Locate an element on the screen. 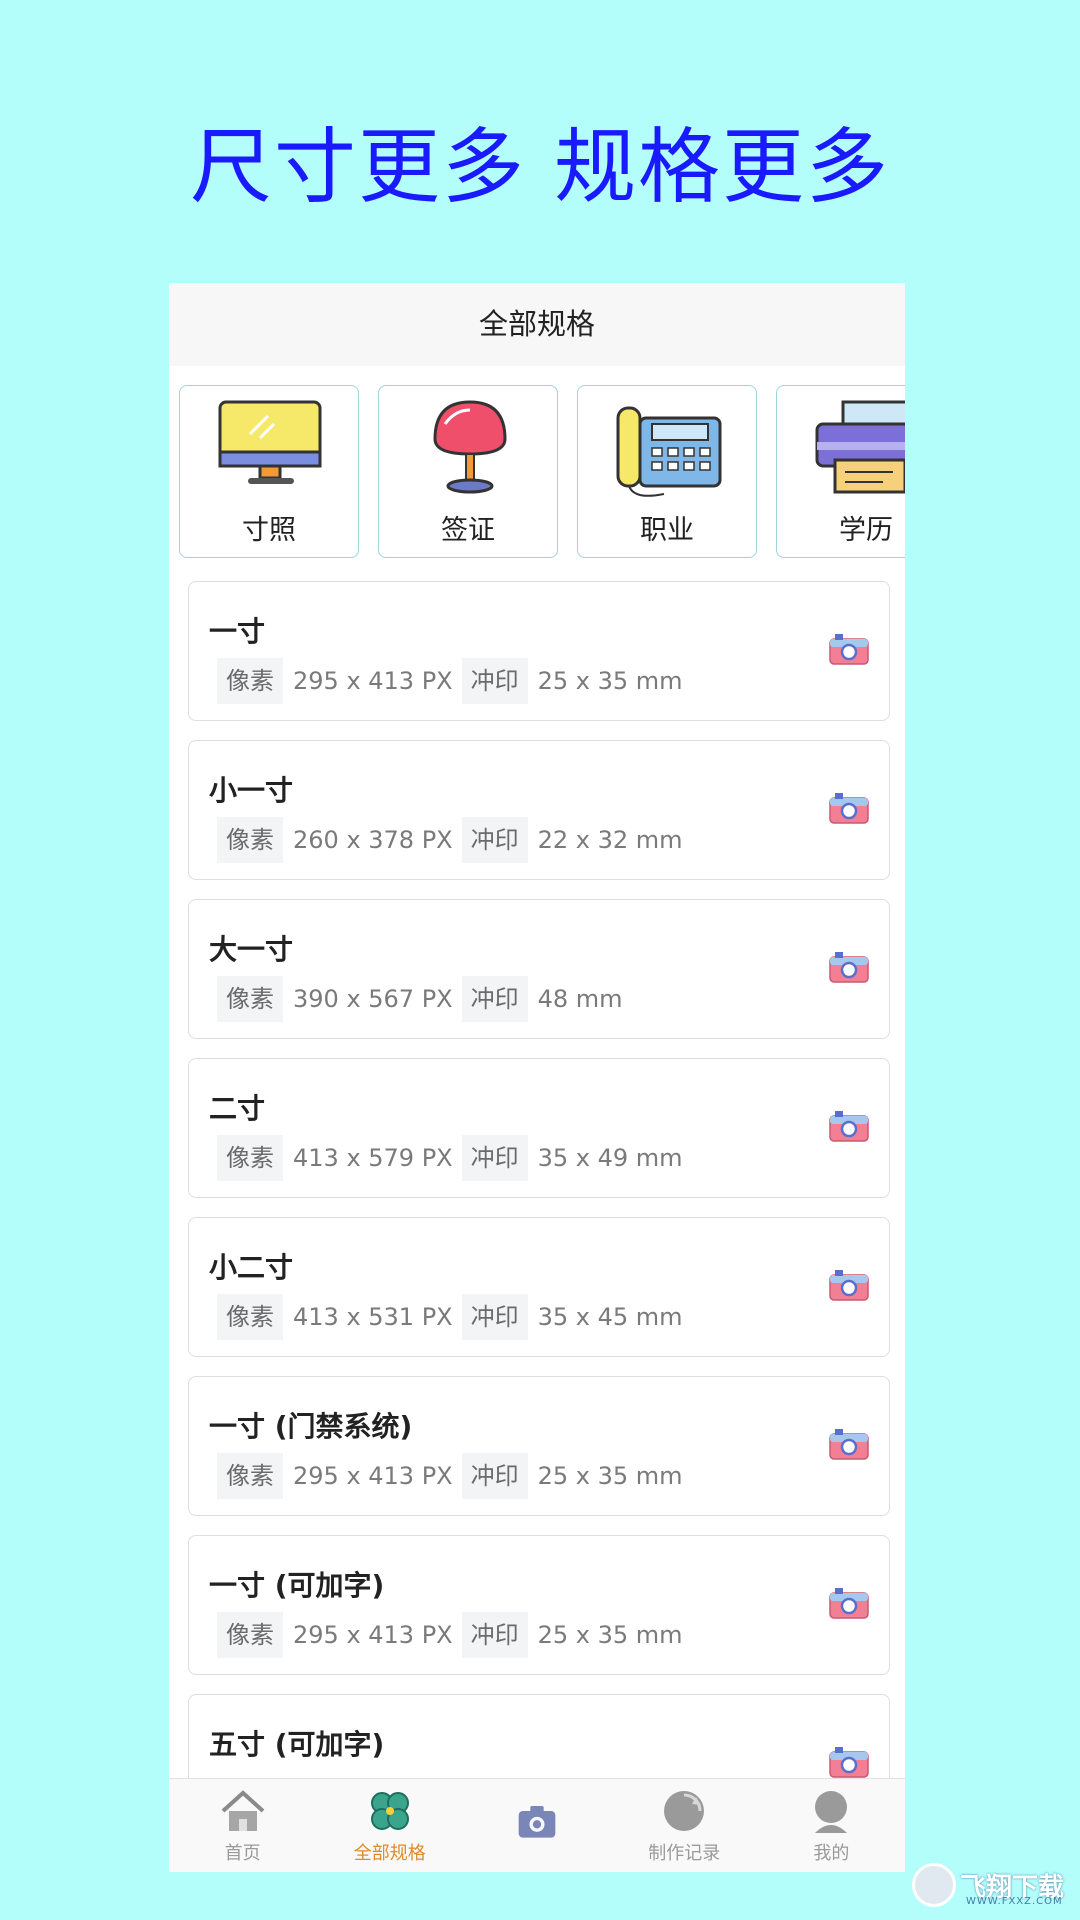 The height and width of the screenshot is (1920, 1080). category-card-cunzhao: 寸照 is located at coordinates (269, 471).